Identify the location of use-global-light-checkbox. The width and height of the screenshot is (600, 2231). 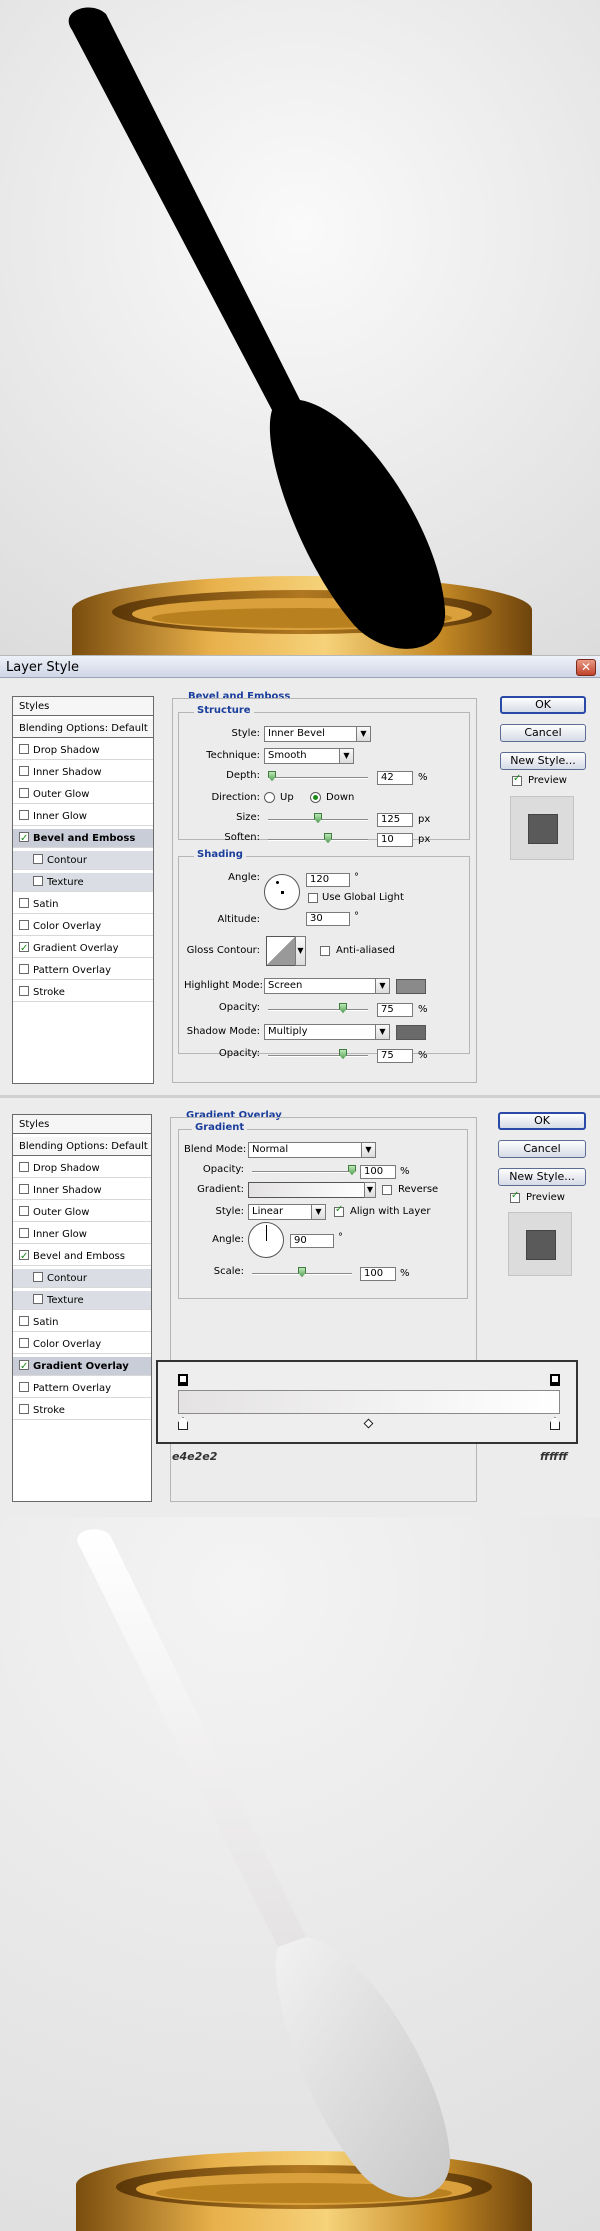
(313, 898).